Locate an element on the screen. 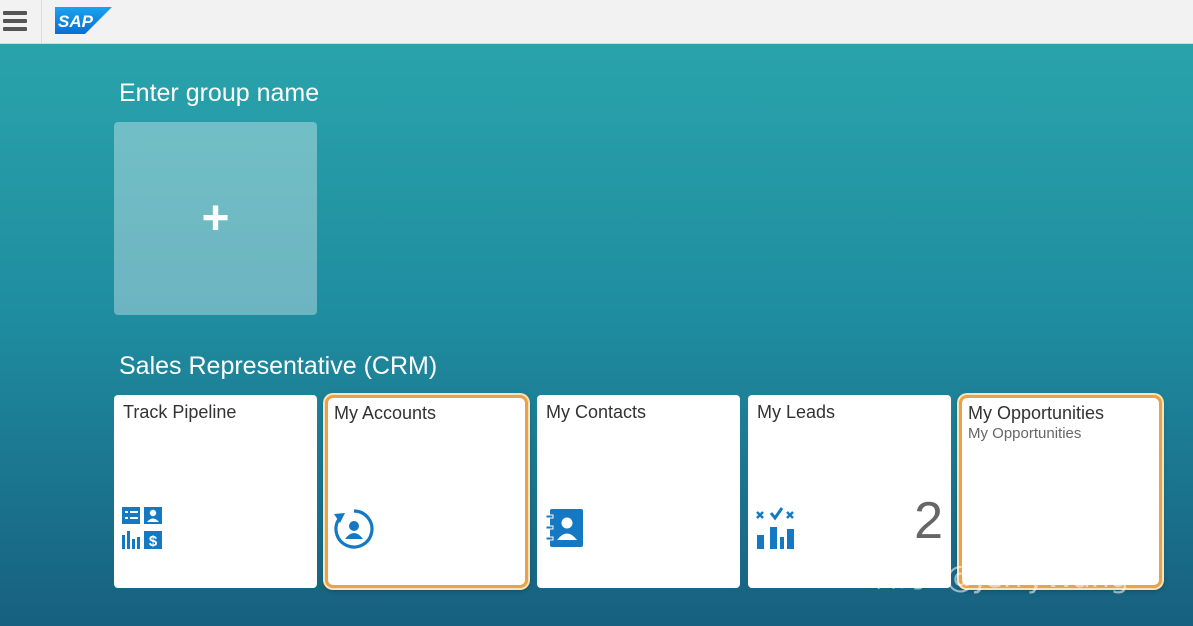 The image size is (1193, 626). tile-kpi-number: 2 is located at coordinates (928, 521).